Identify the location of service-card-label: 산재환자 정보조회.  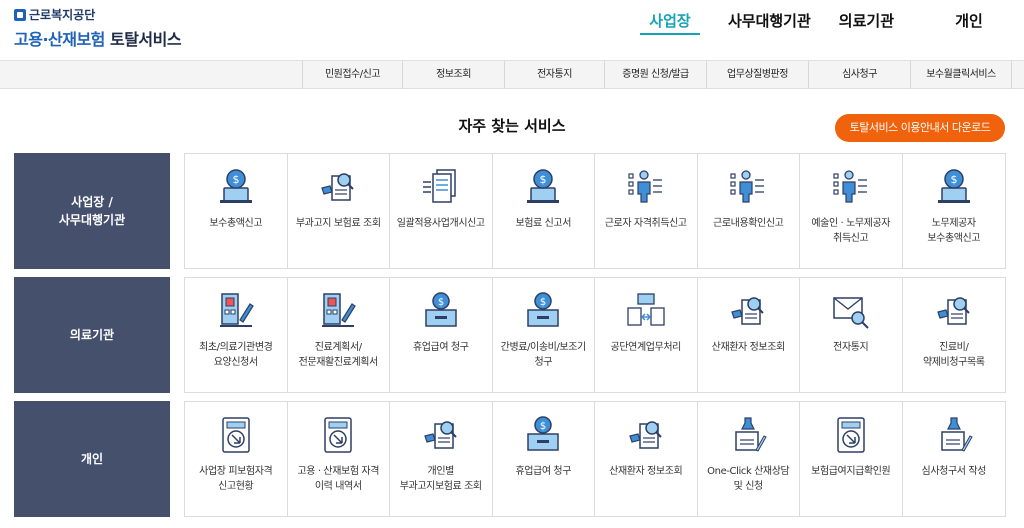
(748, 347).